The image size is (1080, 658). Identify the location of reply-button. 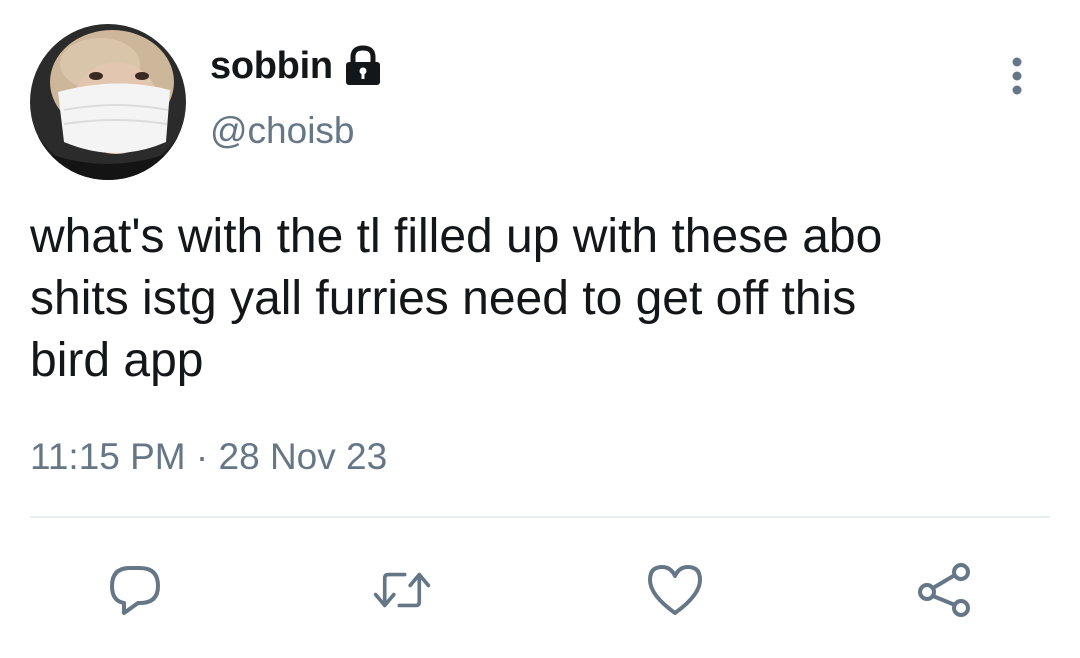
(135, 590).